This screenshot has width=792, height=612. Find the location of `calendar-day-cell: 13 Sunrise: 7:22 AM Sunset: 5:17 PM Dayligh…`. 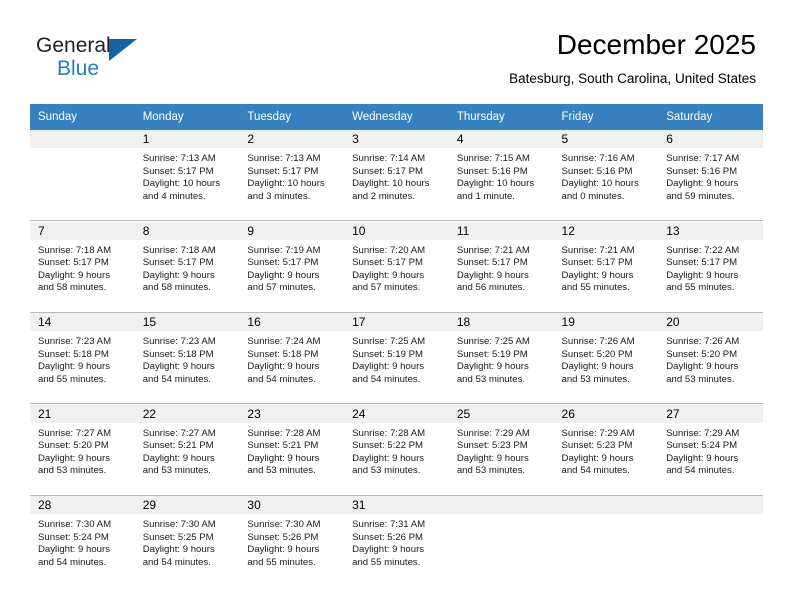

calendar-day-cell: 13 Sunrise: 7:22 AM Sunset: 5:17 PM Dayligh… is located at coordinates (710, 267).